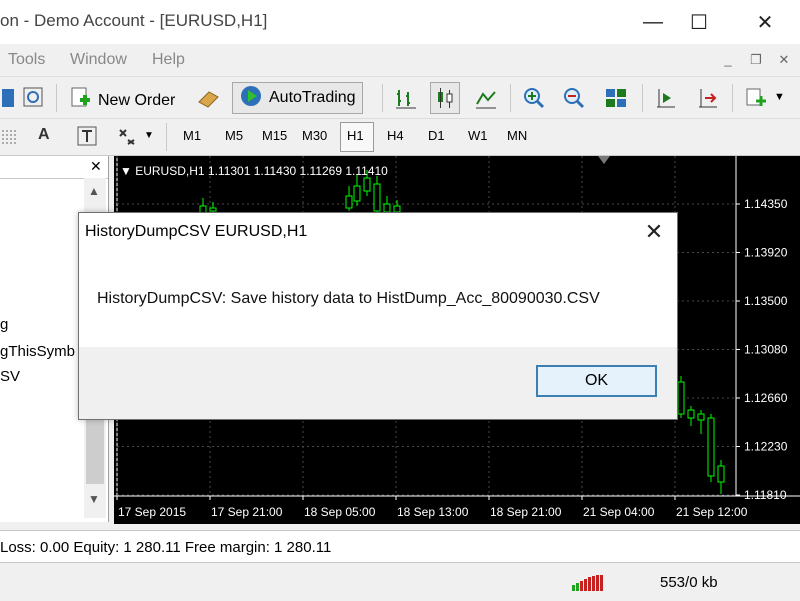 The image size is (800, 601). Describe the element at coordinates (127, 139) in the screenshot. I see `arrows-icon` at that location.